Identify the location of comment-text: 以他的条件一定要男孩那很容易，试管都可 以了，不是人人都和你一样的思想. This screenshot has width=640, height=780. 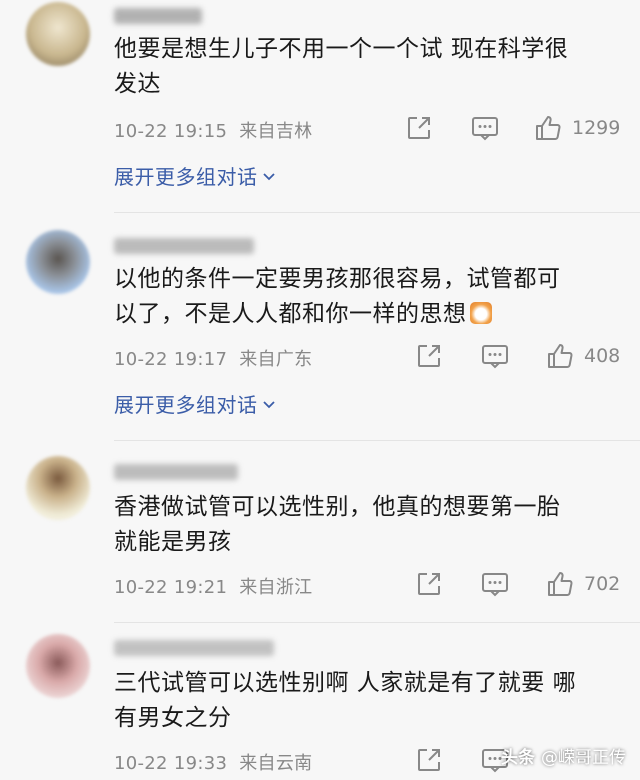
(364, 297).